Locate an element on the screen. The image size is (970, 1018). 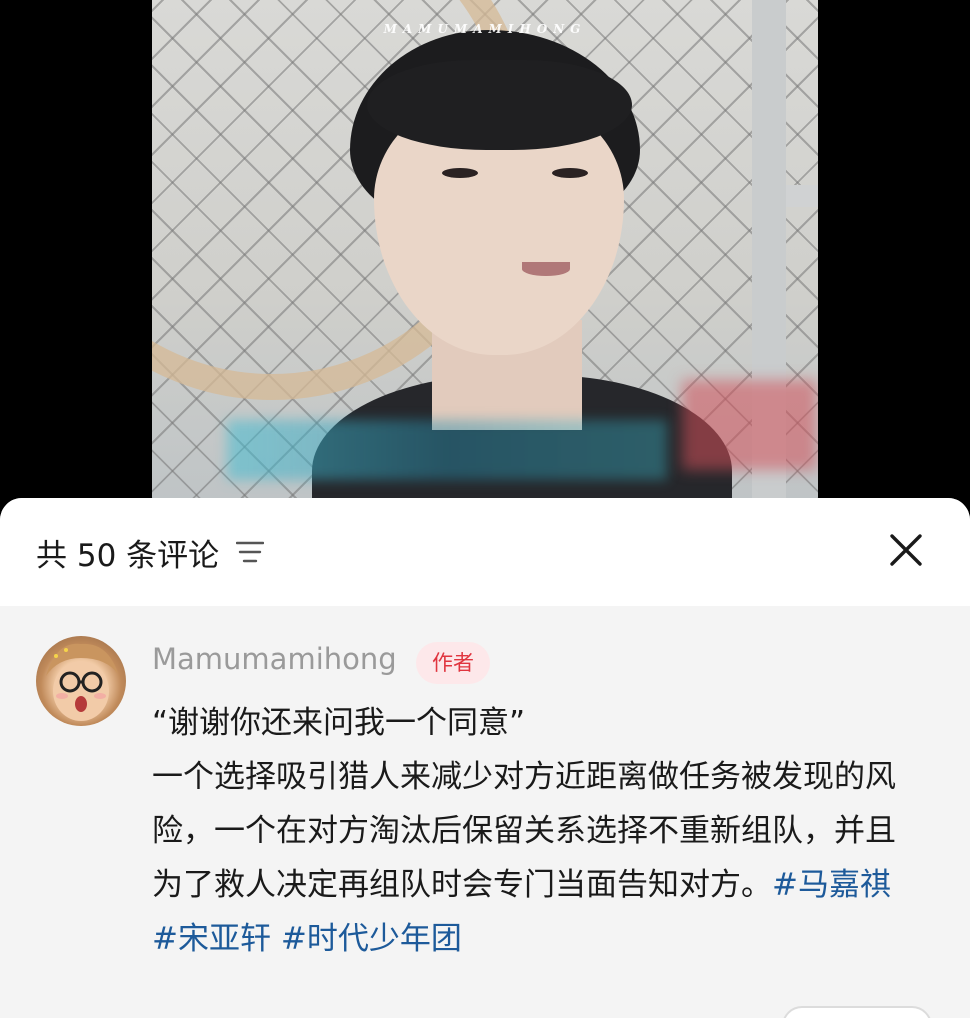
person-mouth is located at coordinates (546, 269).